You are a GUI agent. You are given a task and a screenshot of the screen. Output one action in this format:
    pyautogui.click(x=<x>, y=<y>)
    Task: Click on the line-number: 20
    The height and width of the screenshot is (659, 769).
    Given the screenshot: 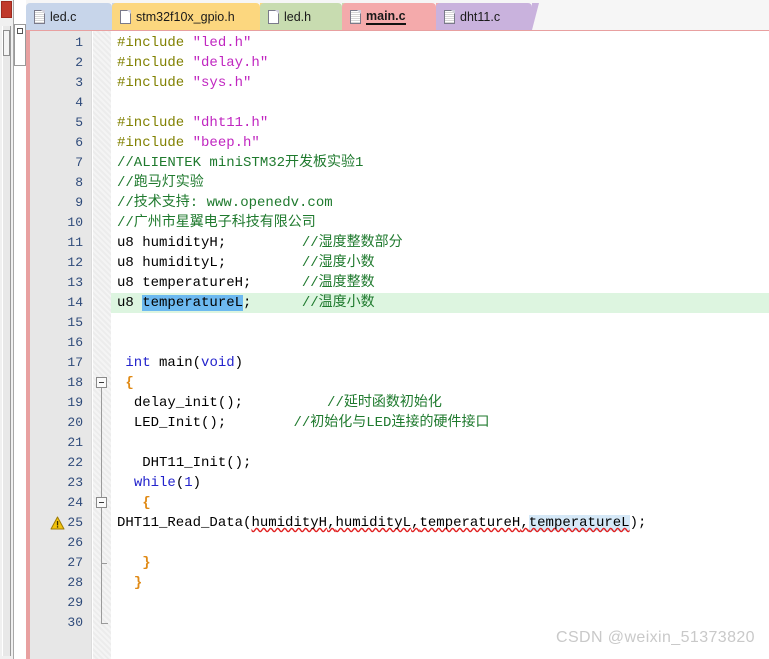 What is the action you would take?
    pyautogui.click(x=75, y=422)
    